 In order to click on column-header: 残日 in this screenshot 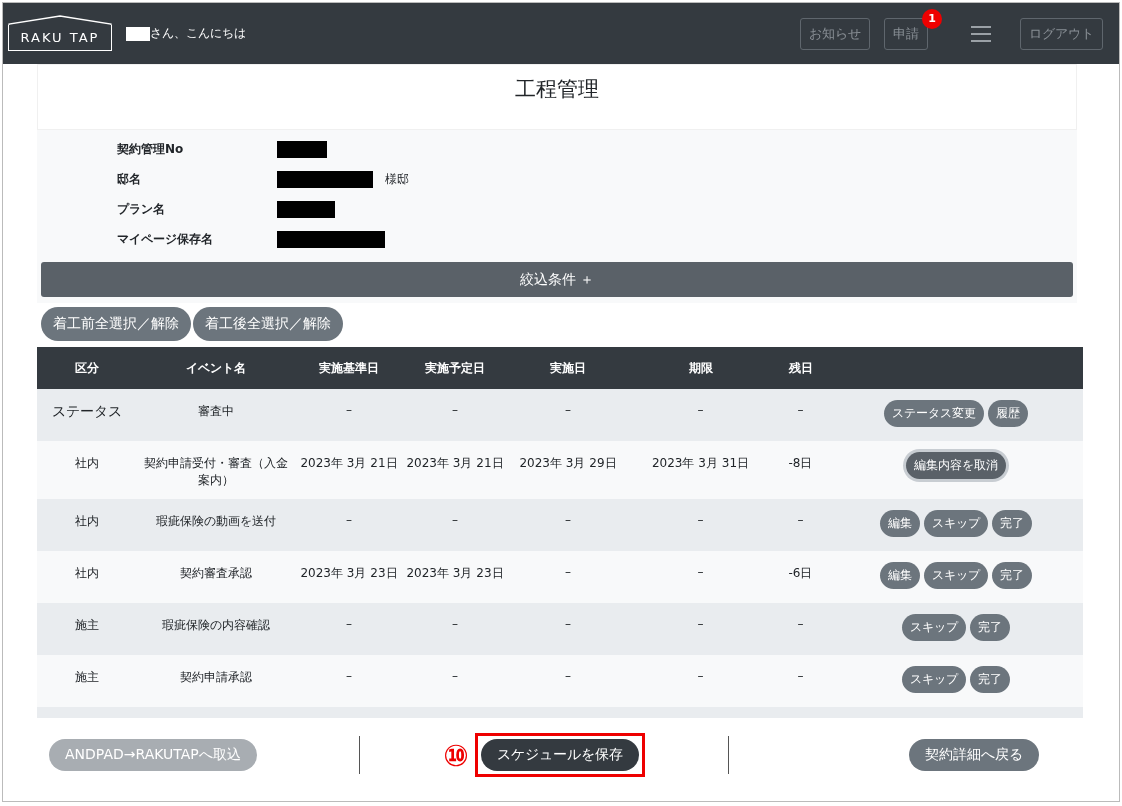, I will do `click(800, 368)`.